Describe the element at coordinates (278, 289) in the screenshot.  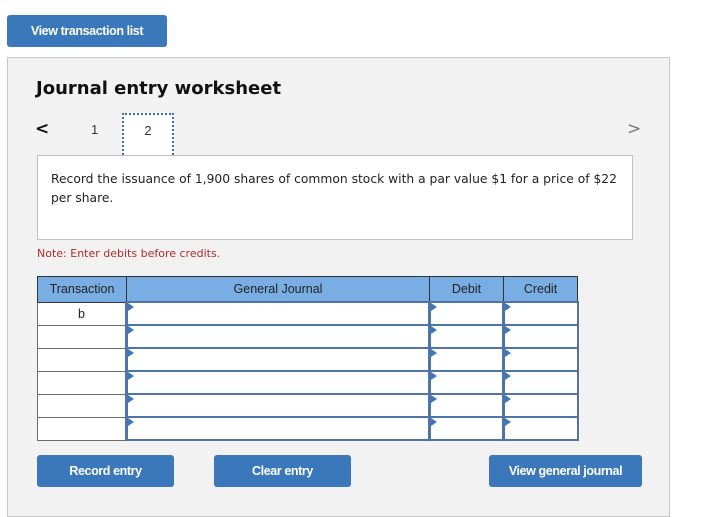
I see `header-general-journal: General Journal` at that location.